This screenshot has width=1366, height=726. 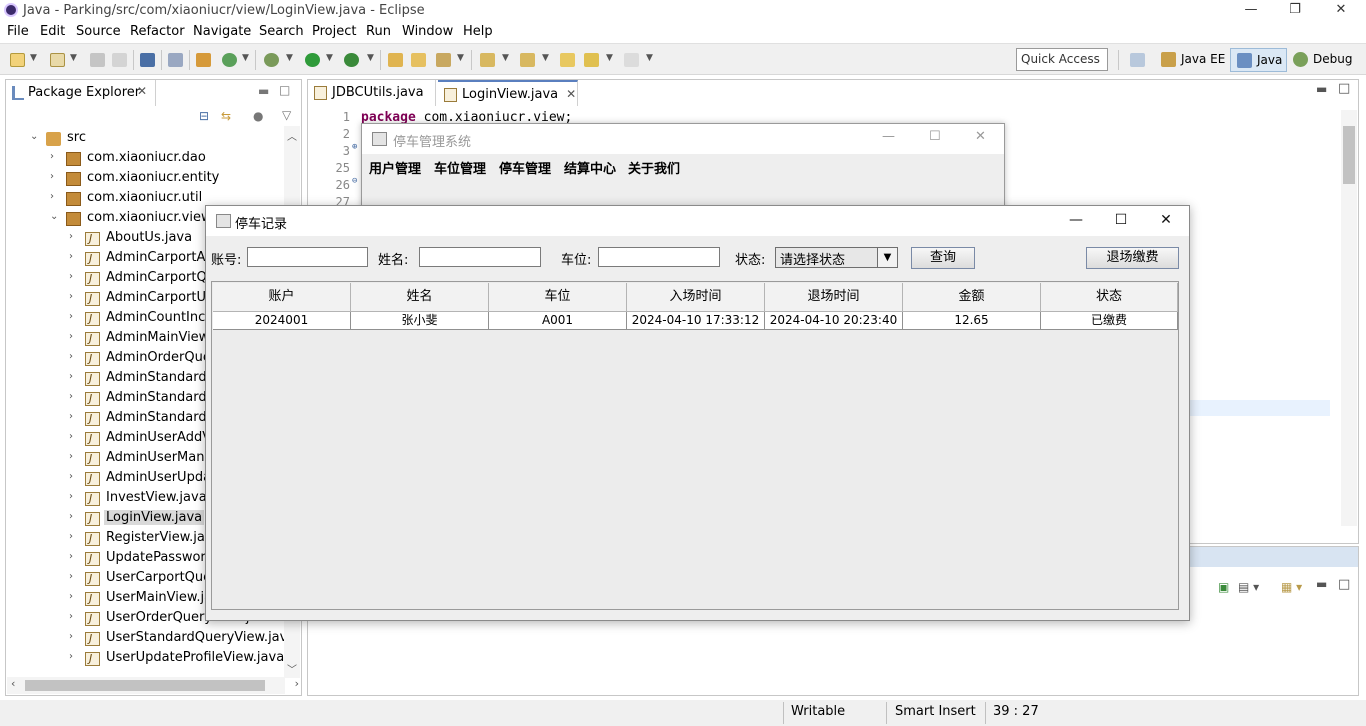 I want to click on column-header-status: 状态, so click(x=1109, y=297).